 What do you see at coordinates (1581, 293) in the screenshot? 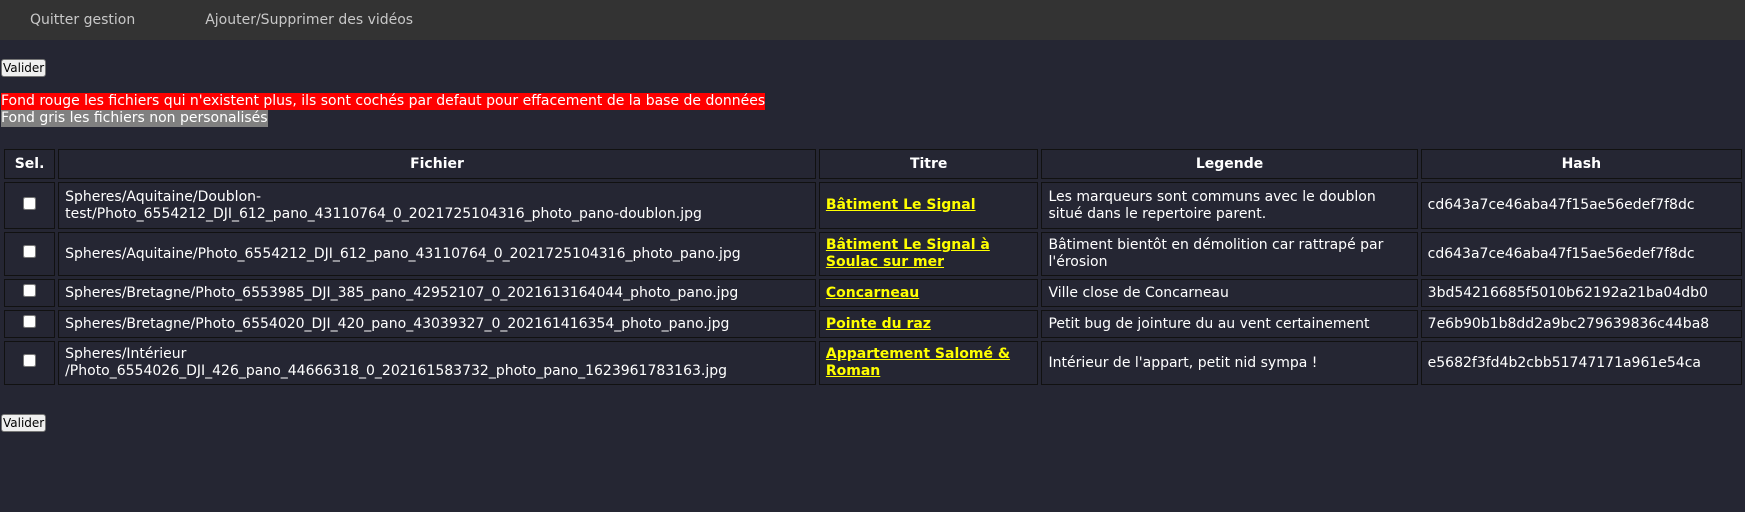
I see `hash-cell: 3bd54216685f5010b62192a21ba04db0` at bounding box center [1581, 293].